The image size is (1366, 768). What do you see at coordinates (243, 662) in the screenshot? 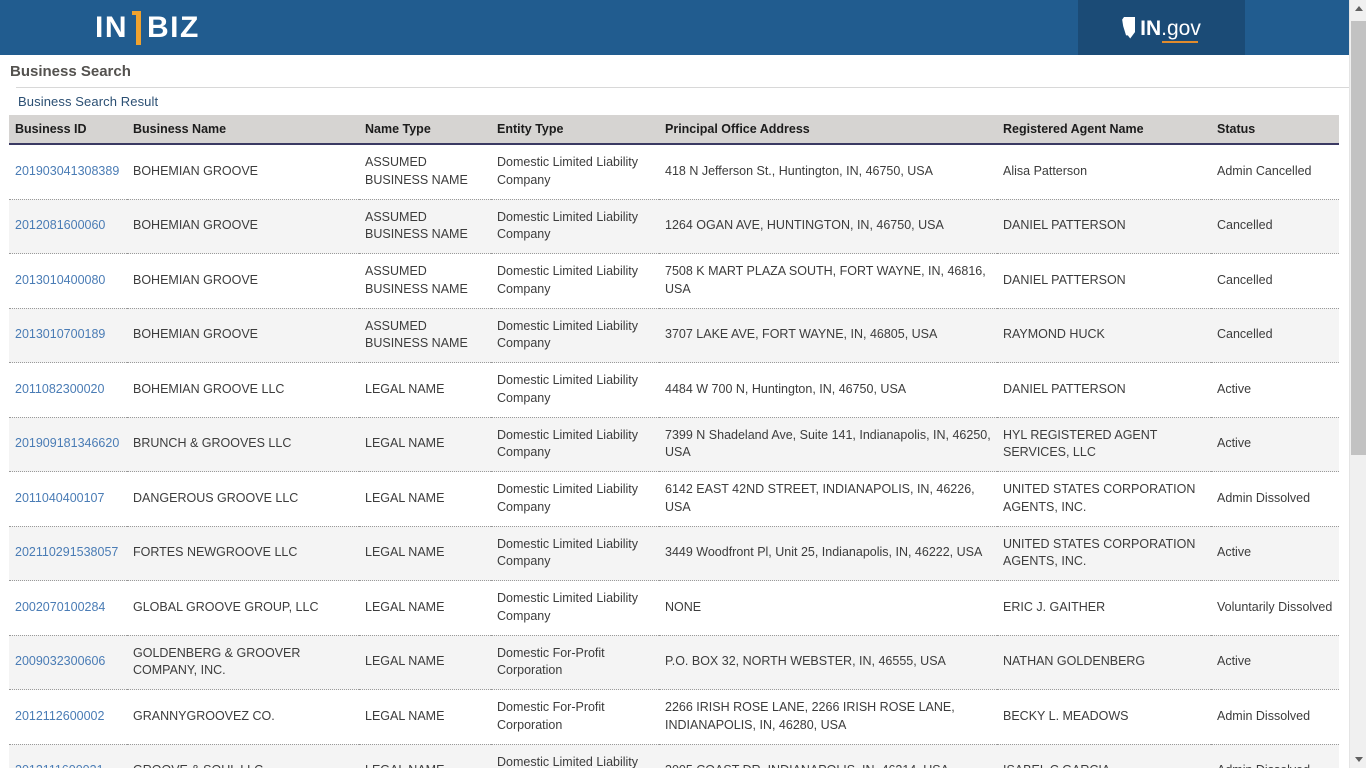
I see `business-name-cell: GOLDENBERG & GROOVER COMPANY, INC.` at bounding box center [243, 662].